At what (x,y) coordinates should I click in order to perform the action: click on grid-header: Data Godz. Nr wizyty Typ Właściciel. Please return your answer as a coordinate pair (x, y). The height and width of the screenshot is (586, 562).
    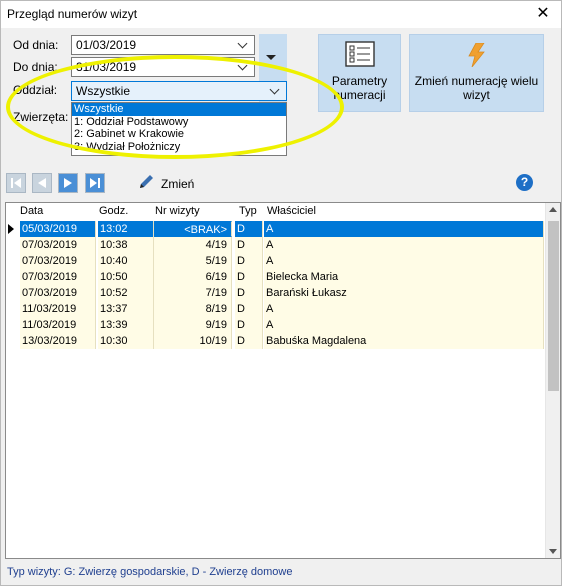
    Looking at the image, I should click on (276, 212).